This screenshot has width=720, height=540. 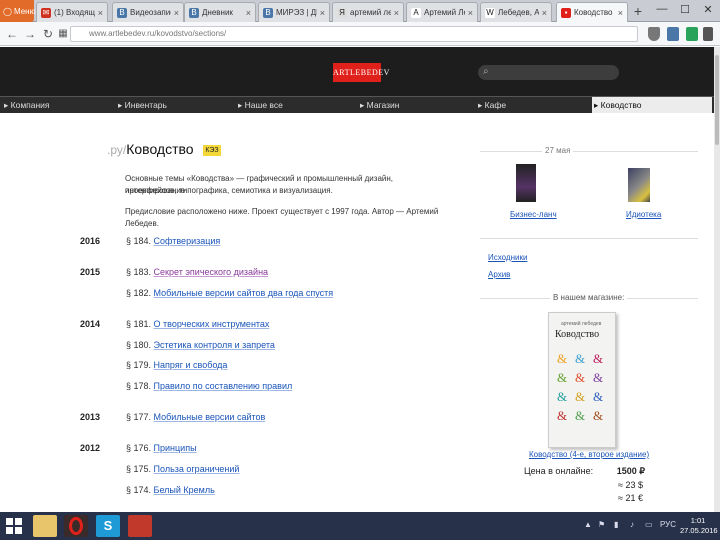 I want to click on clock-time: 1:01, so click(x=698, y=520).